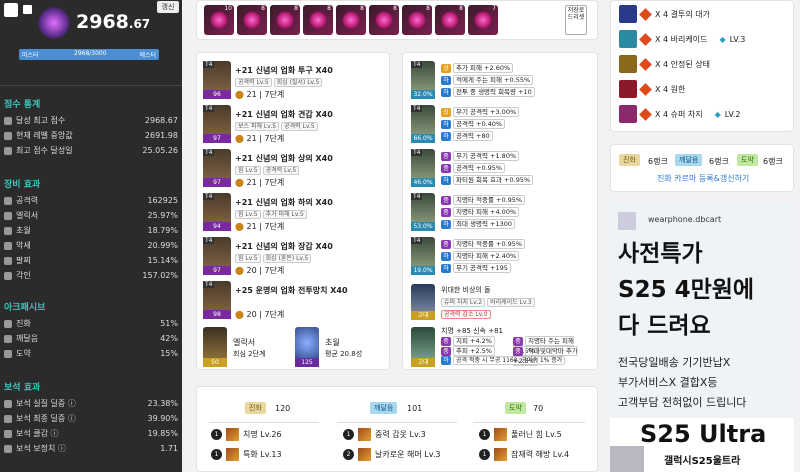 This screenshot has width=800, height=472. Describe the element at coordinates (255, 408) in the screenshot. I see `evo-tab: 진화` at that location.